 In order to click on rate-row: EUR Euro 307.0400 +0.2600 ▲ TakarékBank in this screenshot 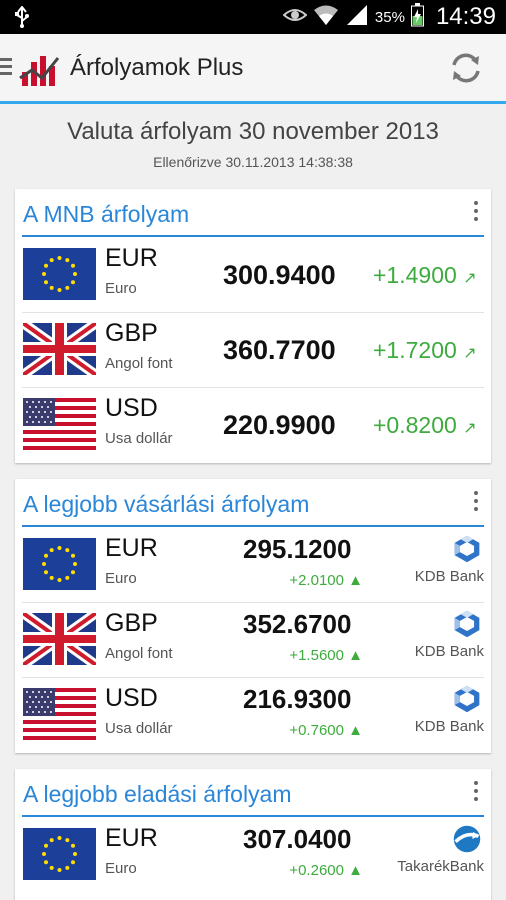, I will do `click(253, 855)`.